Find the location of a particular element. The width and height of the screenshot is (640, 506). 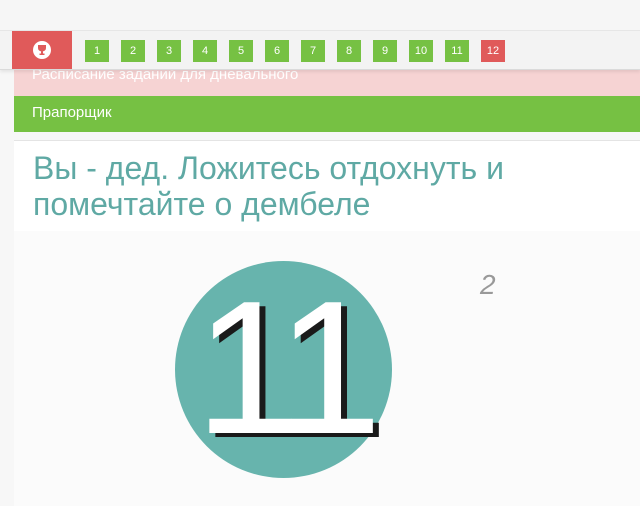

level-counter-circle: 11 11 is located at coordinates (283, 369).